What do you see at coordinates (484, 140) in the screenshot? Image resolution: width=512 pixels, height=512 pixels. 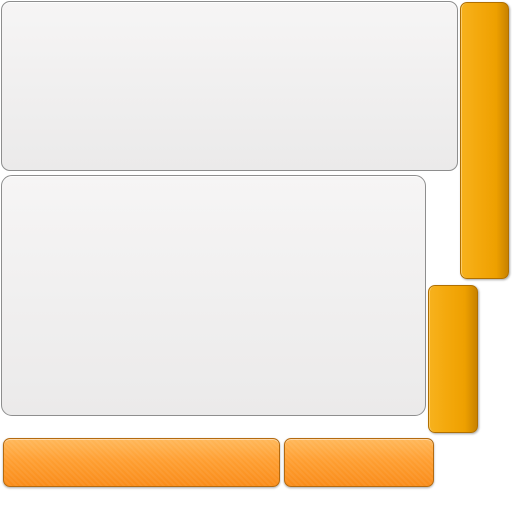 I see `side-tall-orange-button` at bounding box center [484, 140].